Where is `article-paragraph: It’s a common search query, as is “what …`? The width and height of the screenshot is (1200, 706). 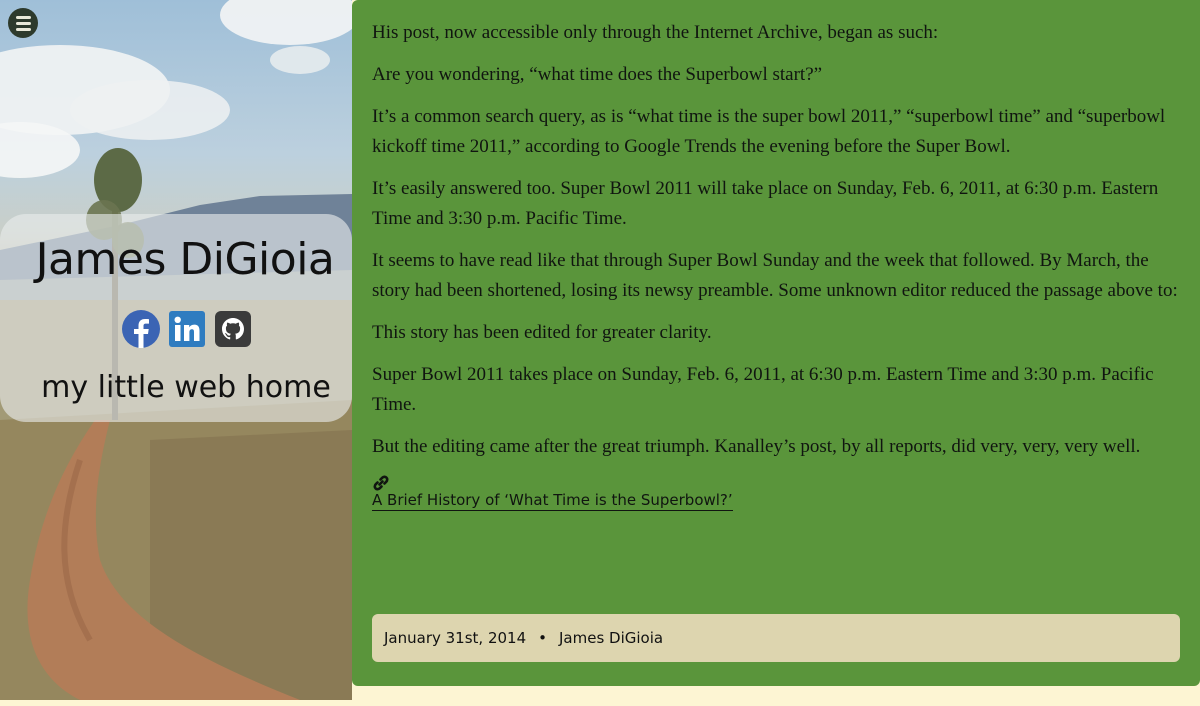
article-paragraph: It’s a common search query, as is “what … is located at coordinates (769, 131).